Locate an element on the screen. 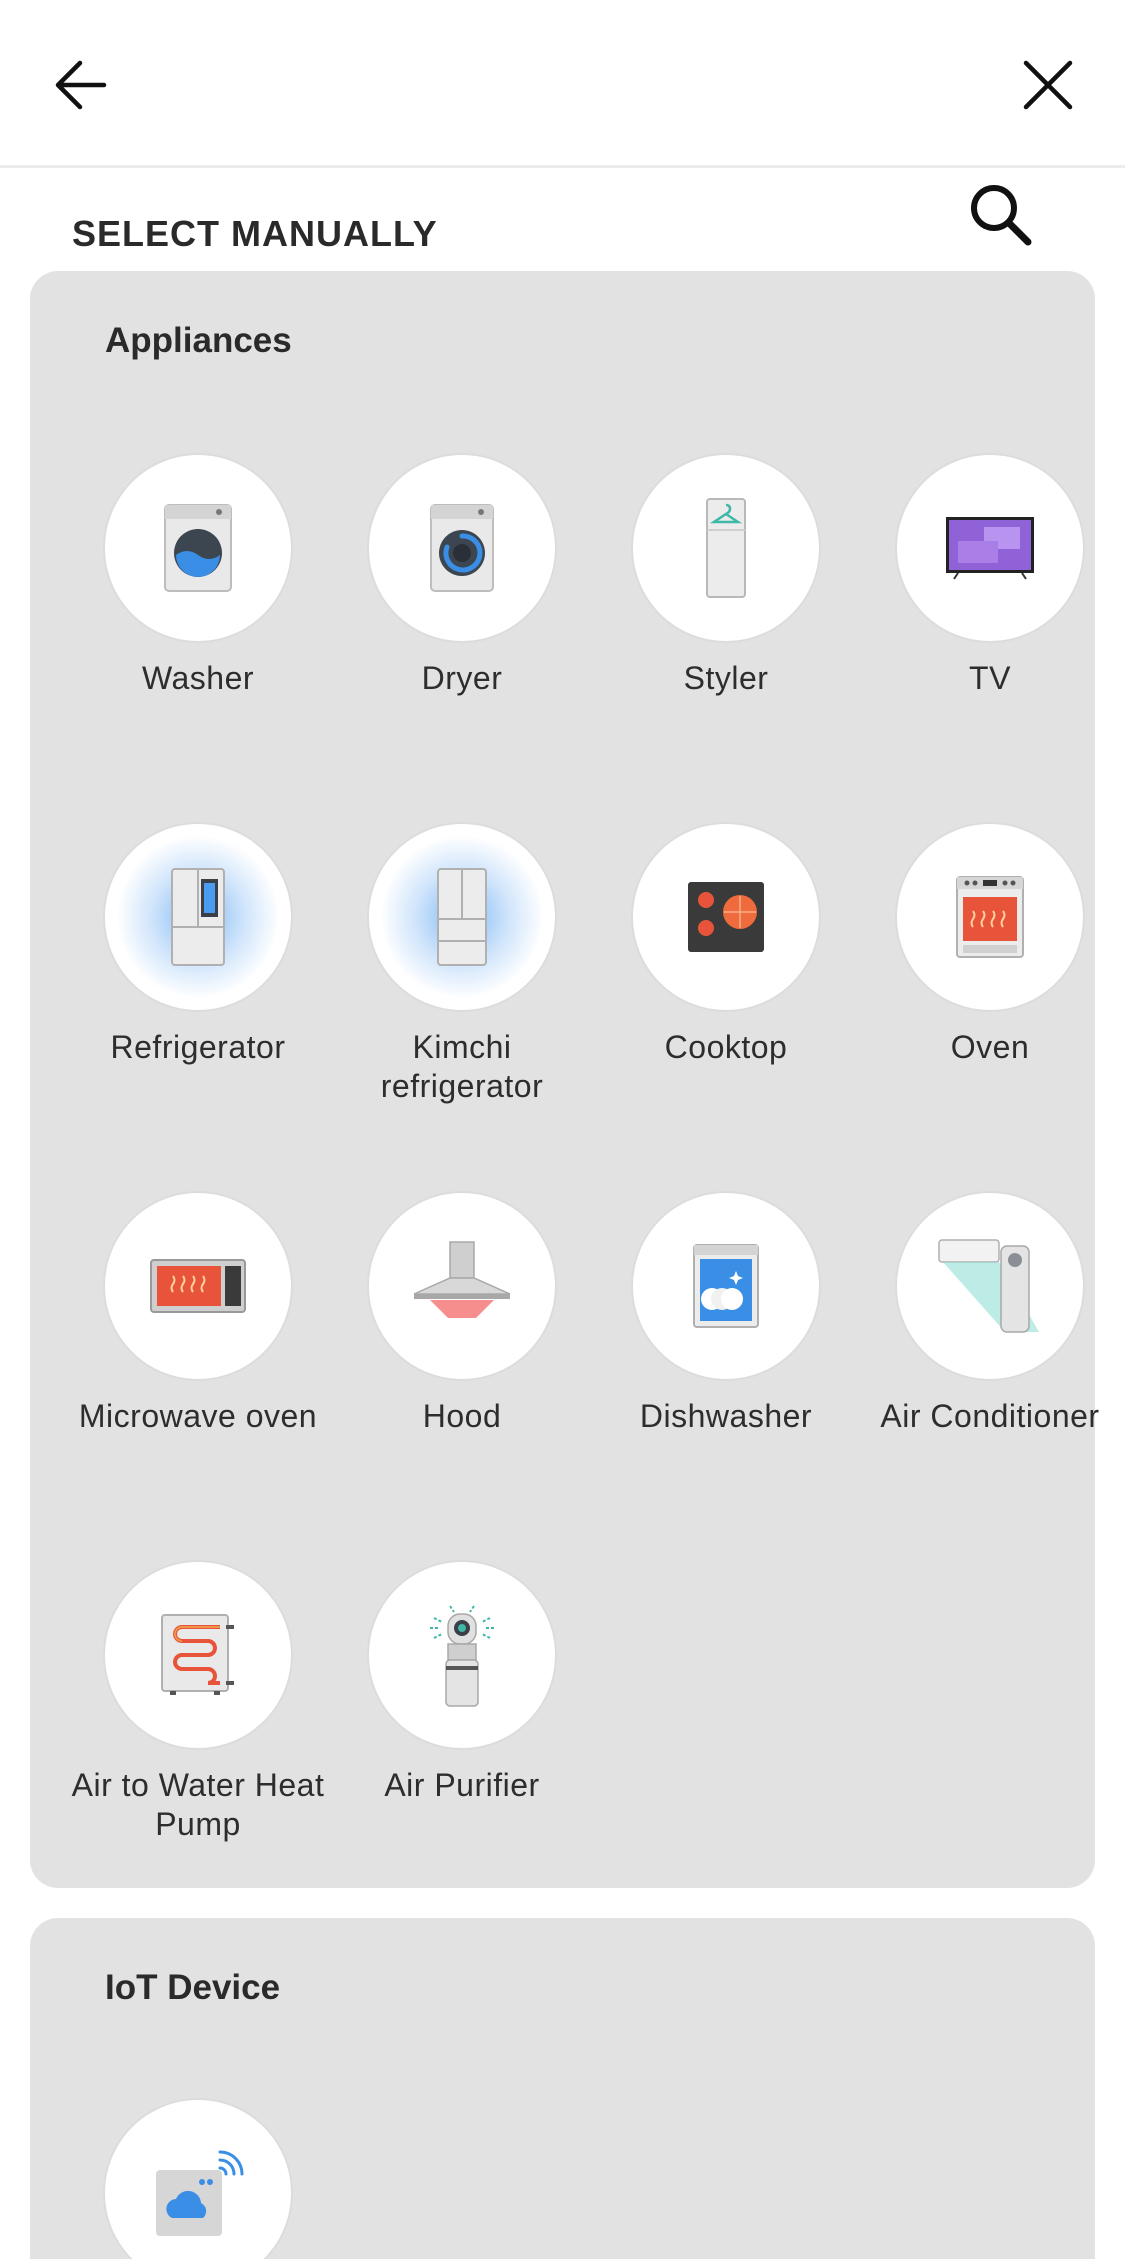 The width and height of the screenshot is (1125, 2259). search-icon is located at coordinates (1000, 214).